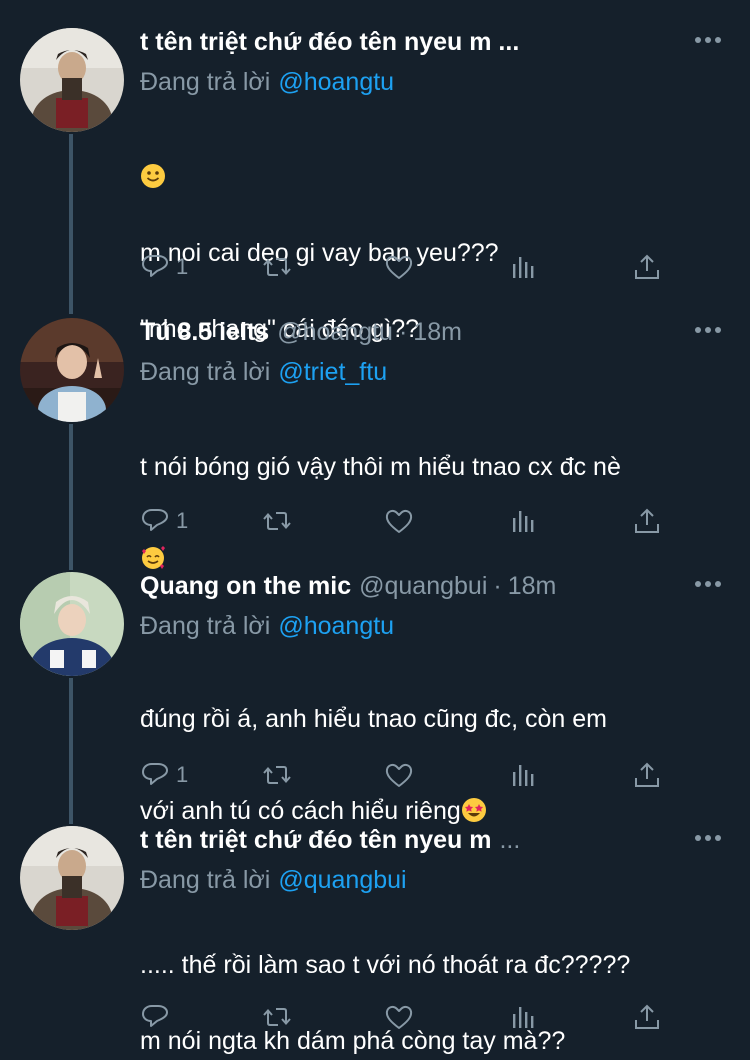 Image resolution: width=750 pixels, height=1060 pixels. I want to click on display-name: t tên triệt chứ đéo tên nyeu m, so click(315, 840).